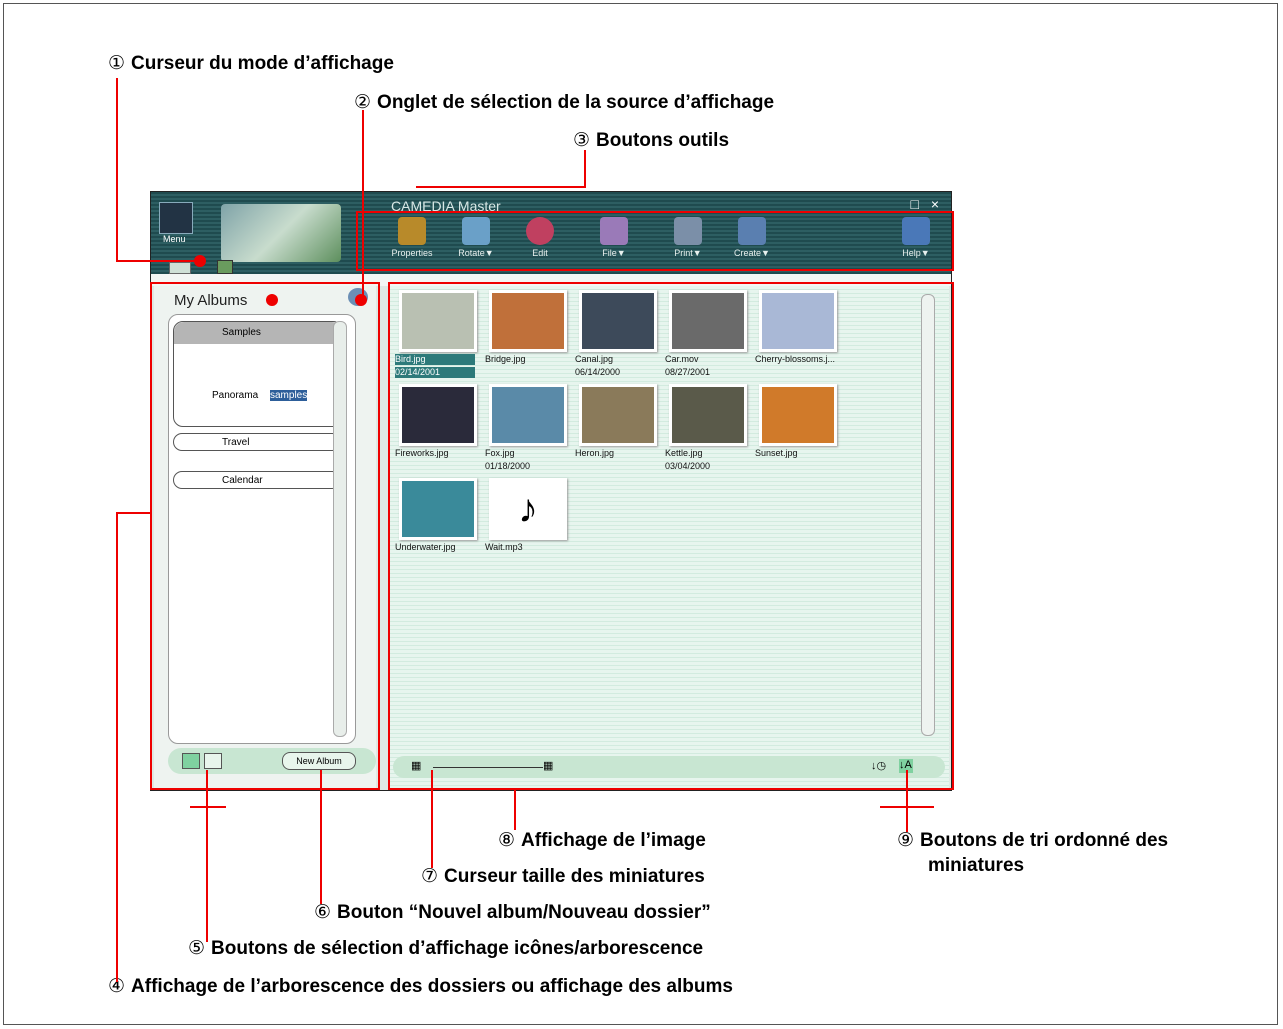  What do you see at coordinates (174, 239) in the screenshot?
I see `menu-label: Menu` at bounding box center [174, 239].